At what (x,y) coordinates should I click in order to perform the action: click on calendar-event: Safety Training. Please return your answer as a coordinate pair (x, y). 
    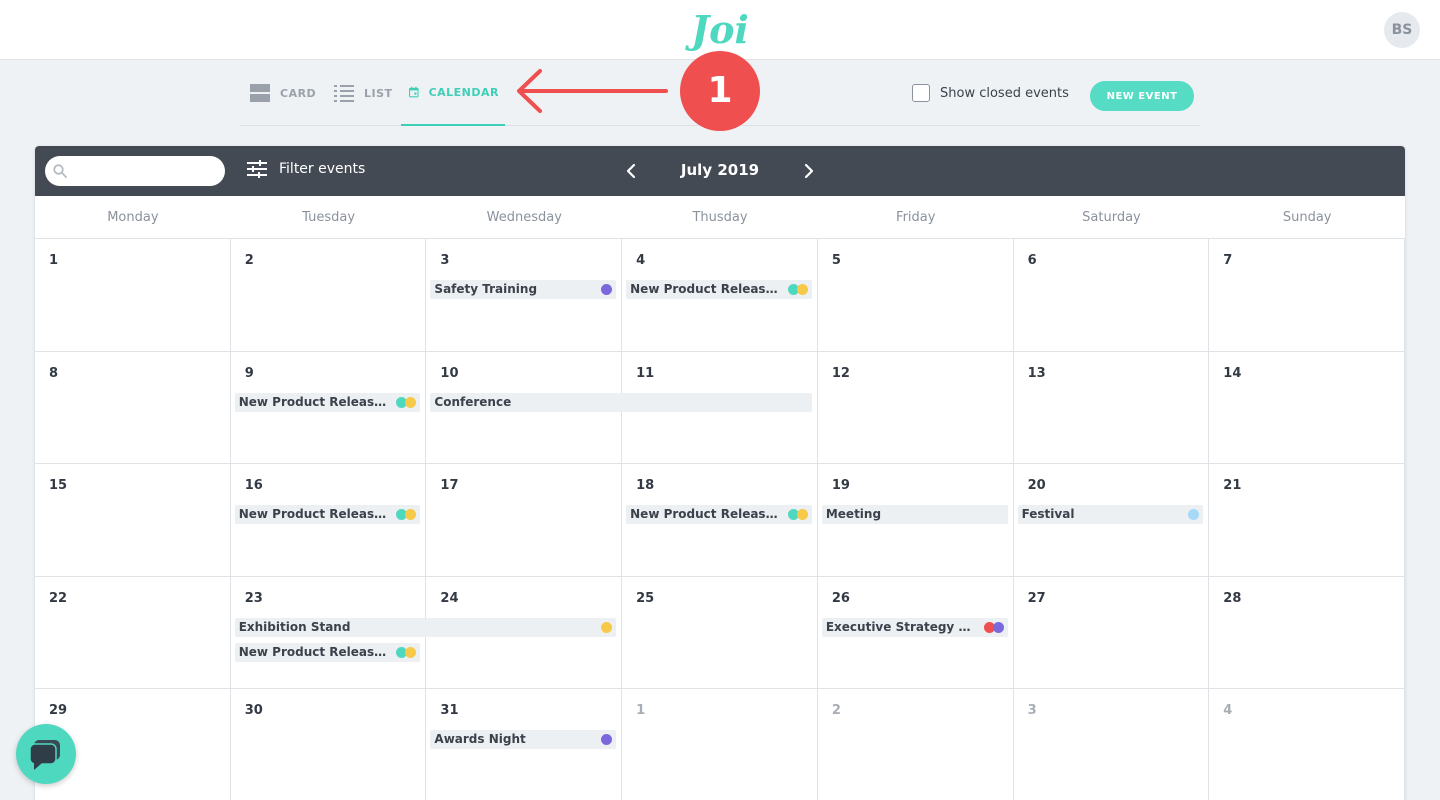
    Looking at the image, I should click on (523, 289).